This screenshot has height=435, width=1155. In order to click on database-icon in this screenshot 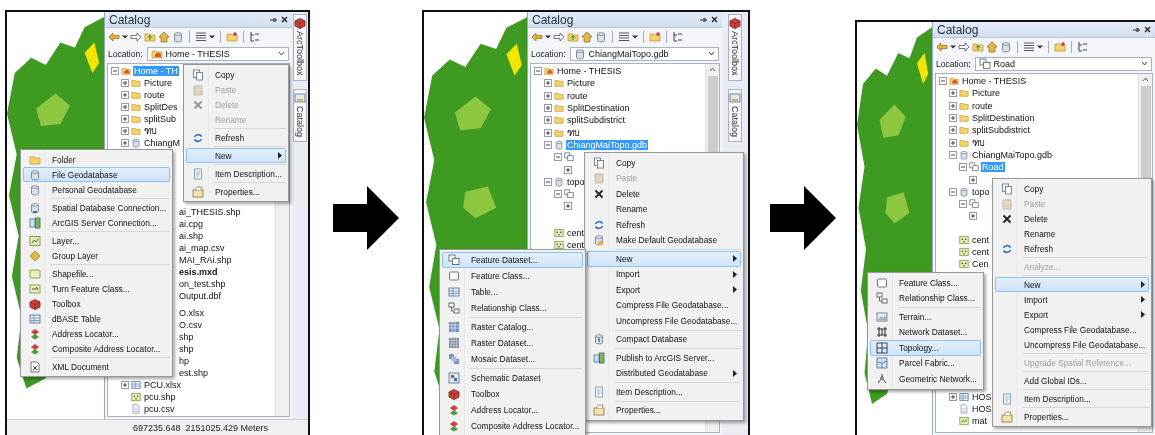, I will do `click(601, 36)`.